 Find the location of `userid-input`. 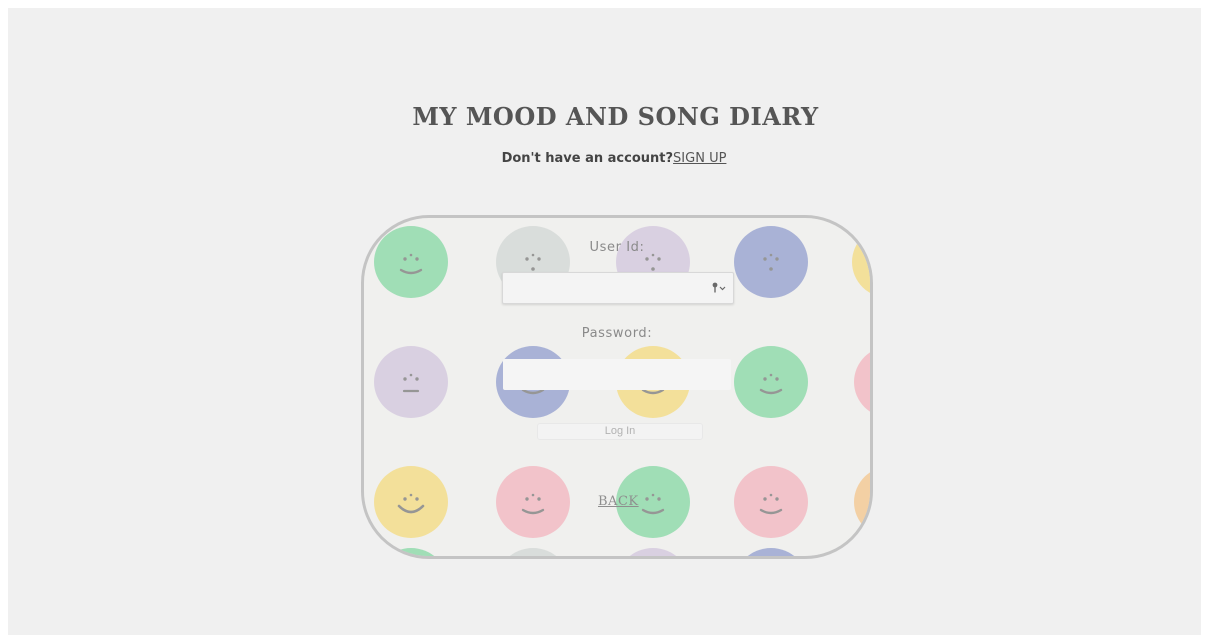

userid-input is located at coordinates (618, 288).